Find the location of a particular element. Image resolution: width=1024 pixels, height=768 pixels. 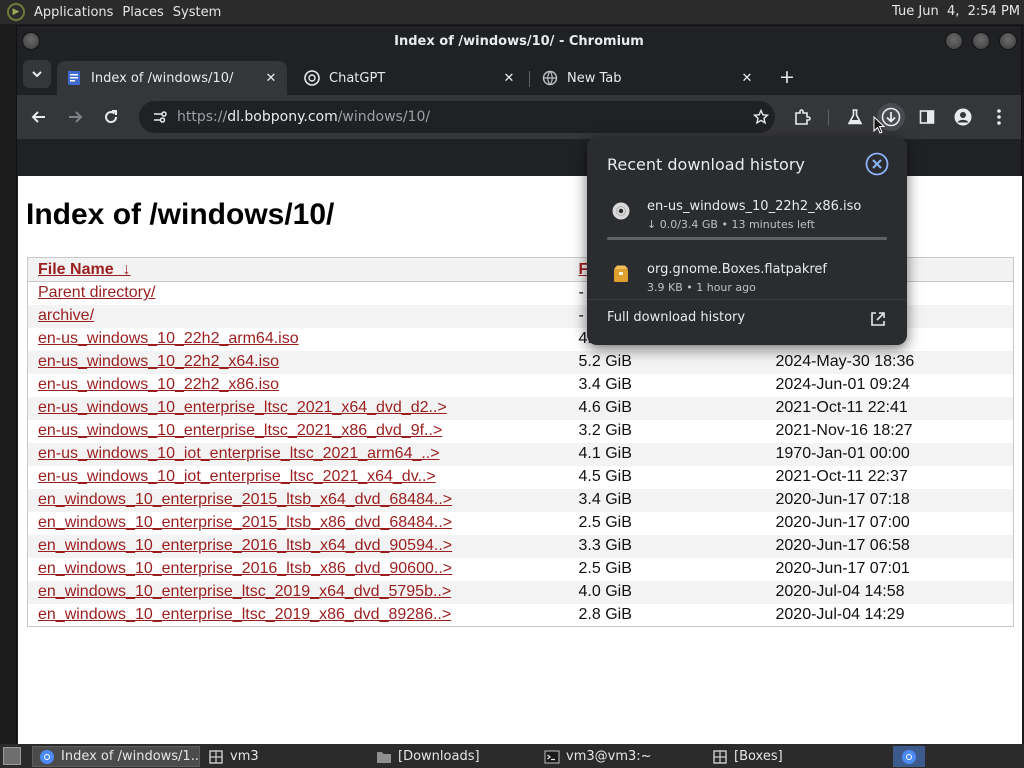

cell-file-size: 3.2 GiB is located at coordinates (605, 430).